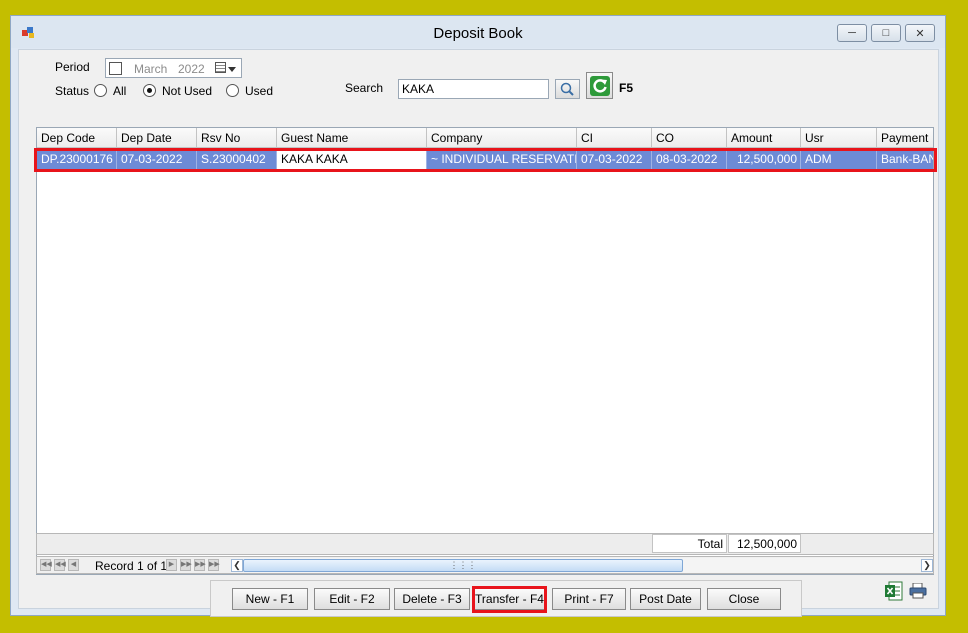  What do you see at coordinates (589, 599) in the screenshot?
I see `print-button: Print - F7` at bounding box center [589, 599].